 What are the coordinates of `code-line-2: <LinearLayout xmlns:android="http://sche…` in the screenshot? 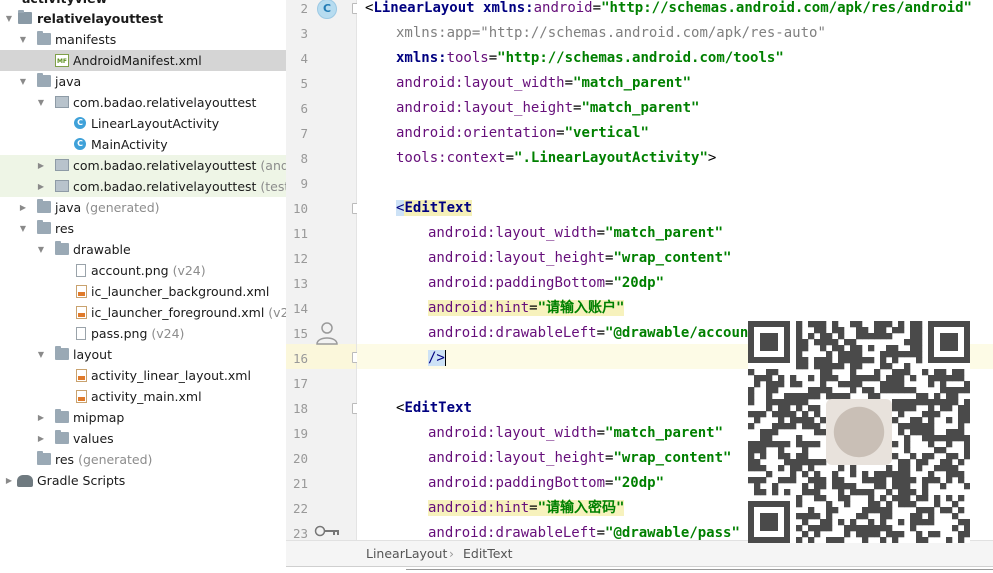 It's located at (668, 8).